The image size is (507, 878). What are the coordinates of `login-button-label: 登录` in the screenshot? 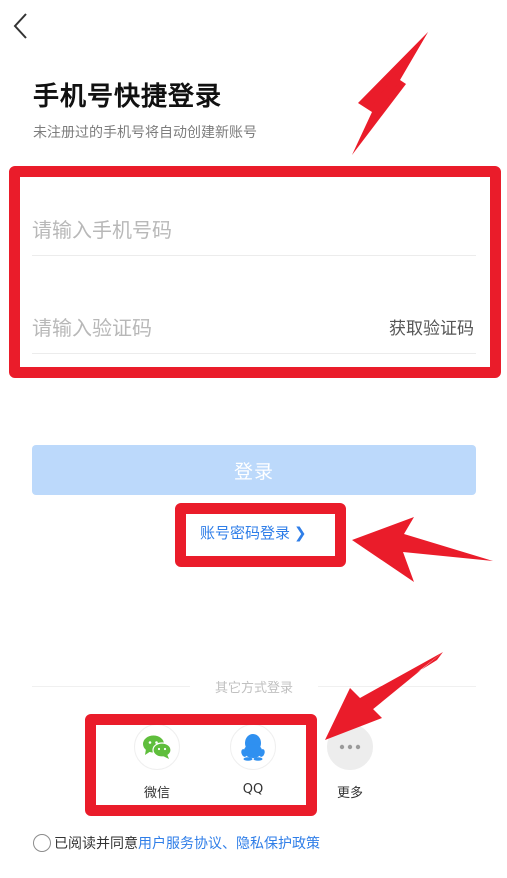 It's located at (253, 471).